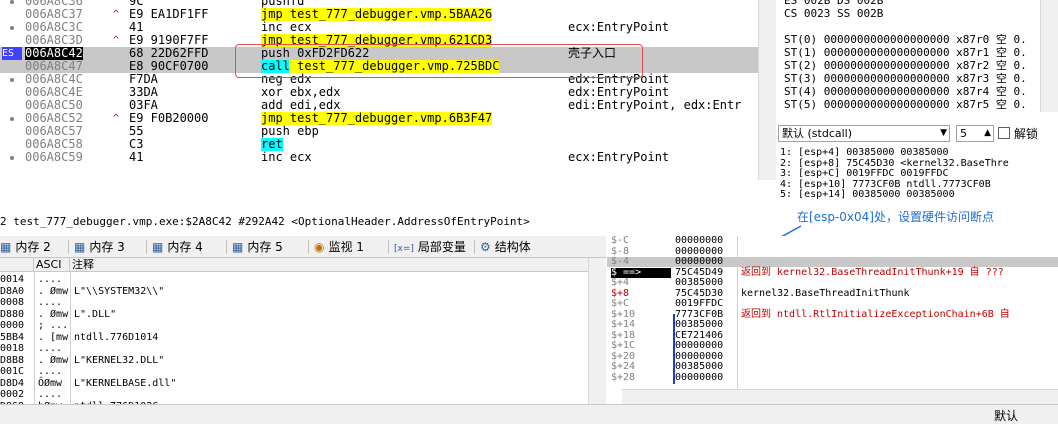  What do you see at coordinates (832, 251) in the screenshot?
I see `stack-row: $-8 00000000` at bounding box center [832, 251].